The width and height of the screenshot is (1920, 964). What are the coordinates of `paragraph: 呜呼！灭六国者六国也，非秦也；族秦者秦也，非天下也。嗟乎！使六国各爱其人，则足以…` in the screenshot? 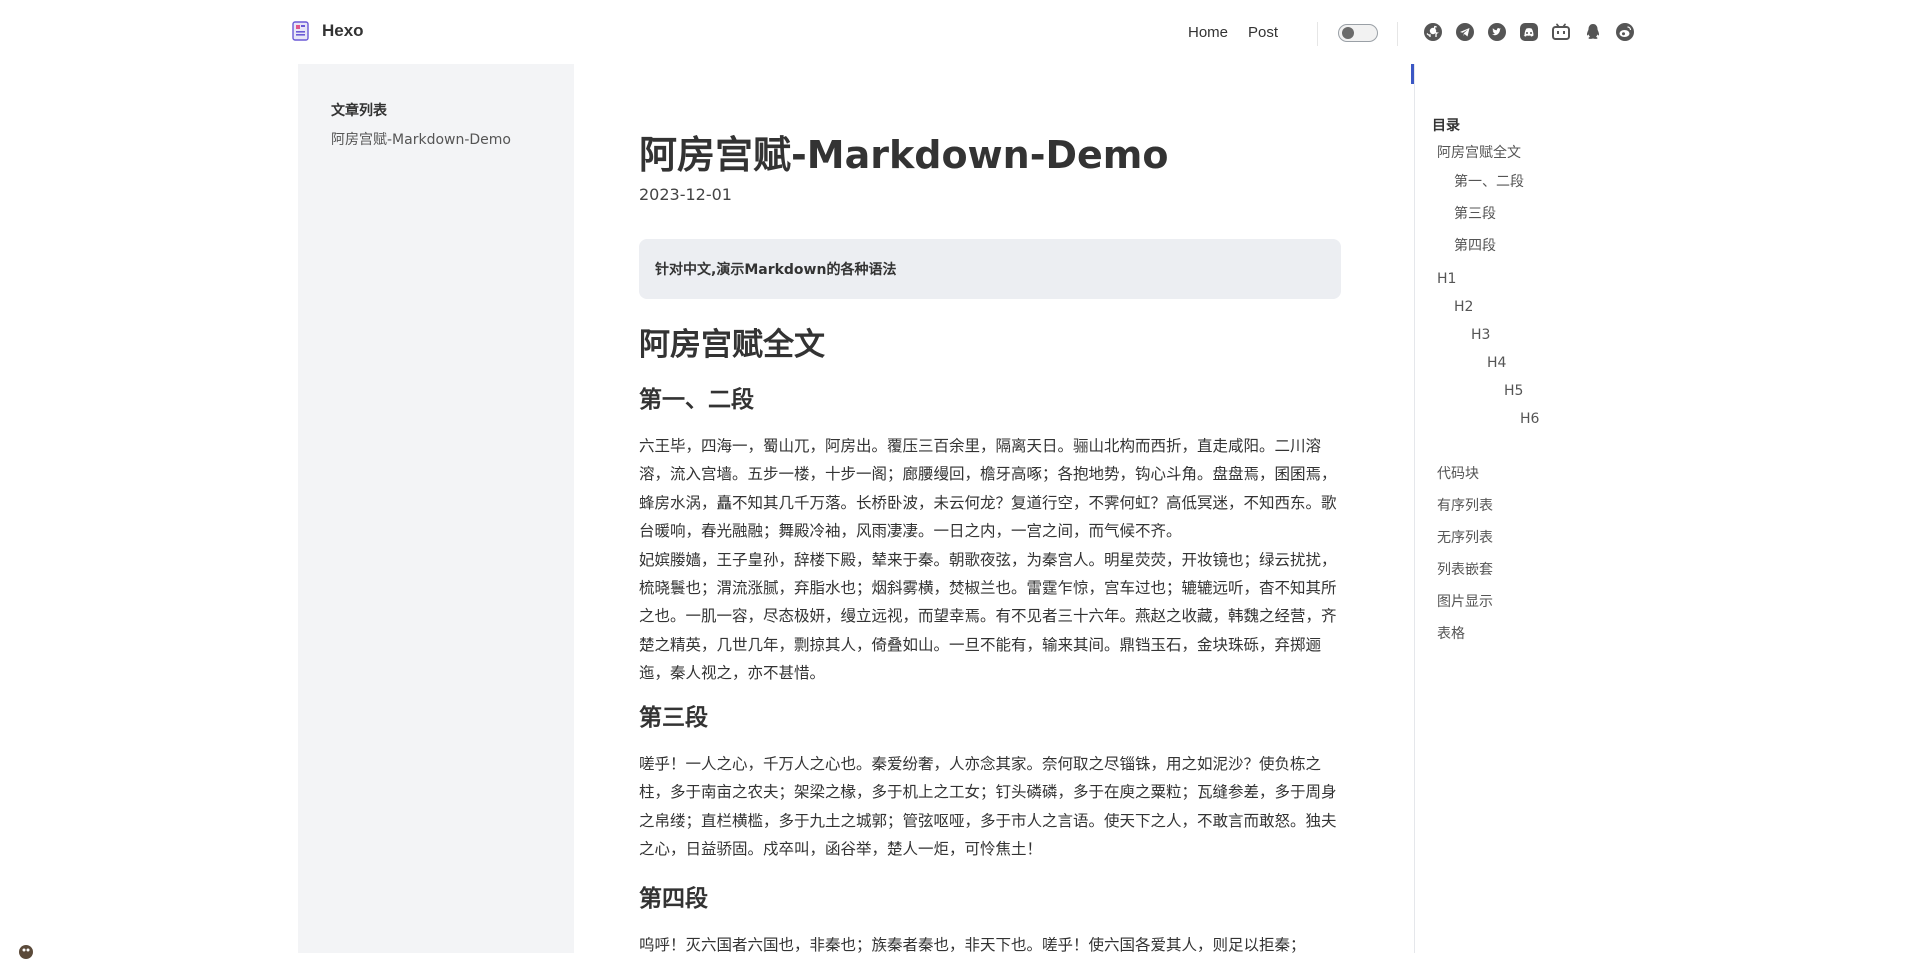 It's located at (972, 945).